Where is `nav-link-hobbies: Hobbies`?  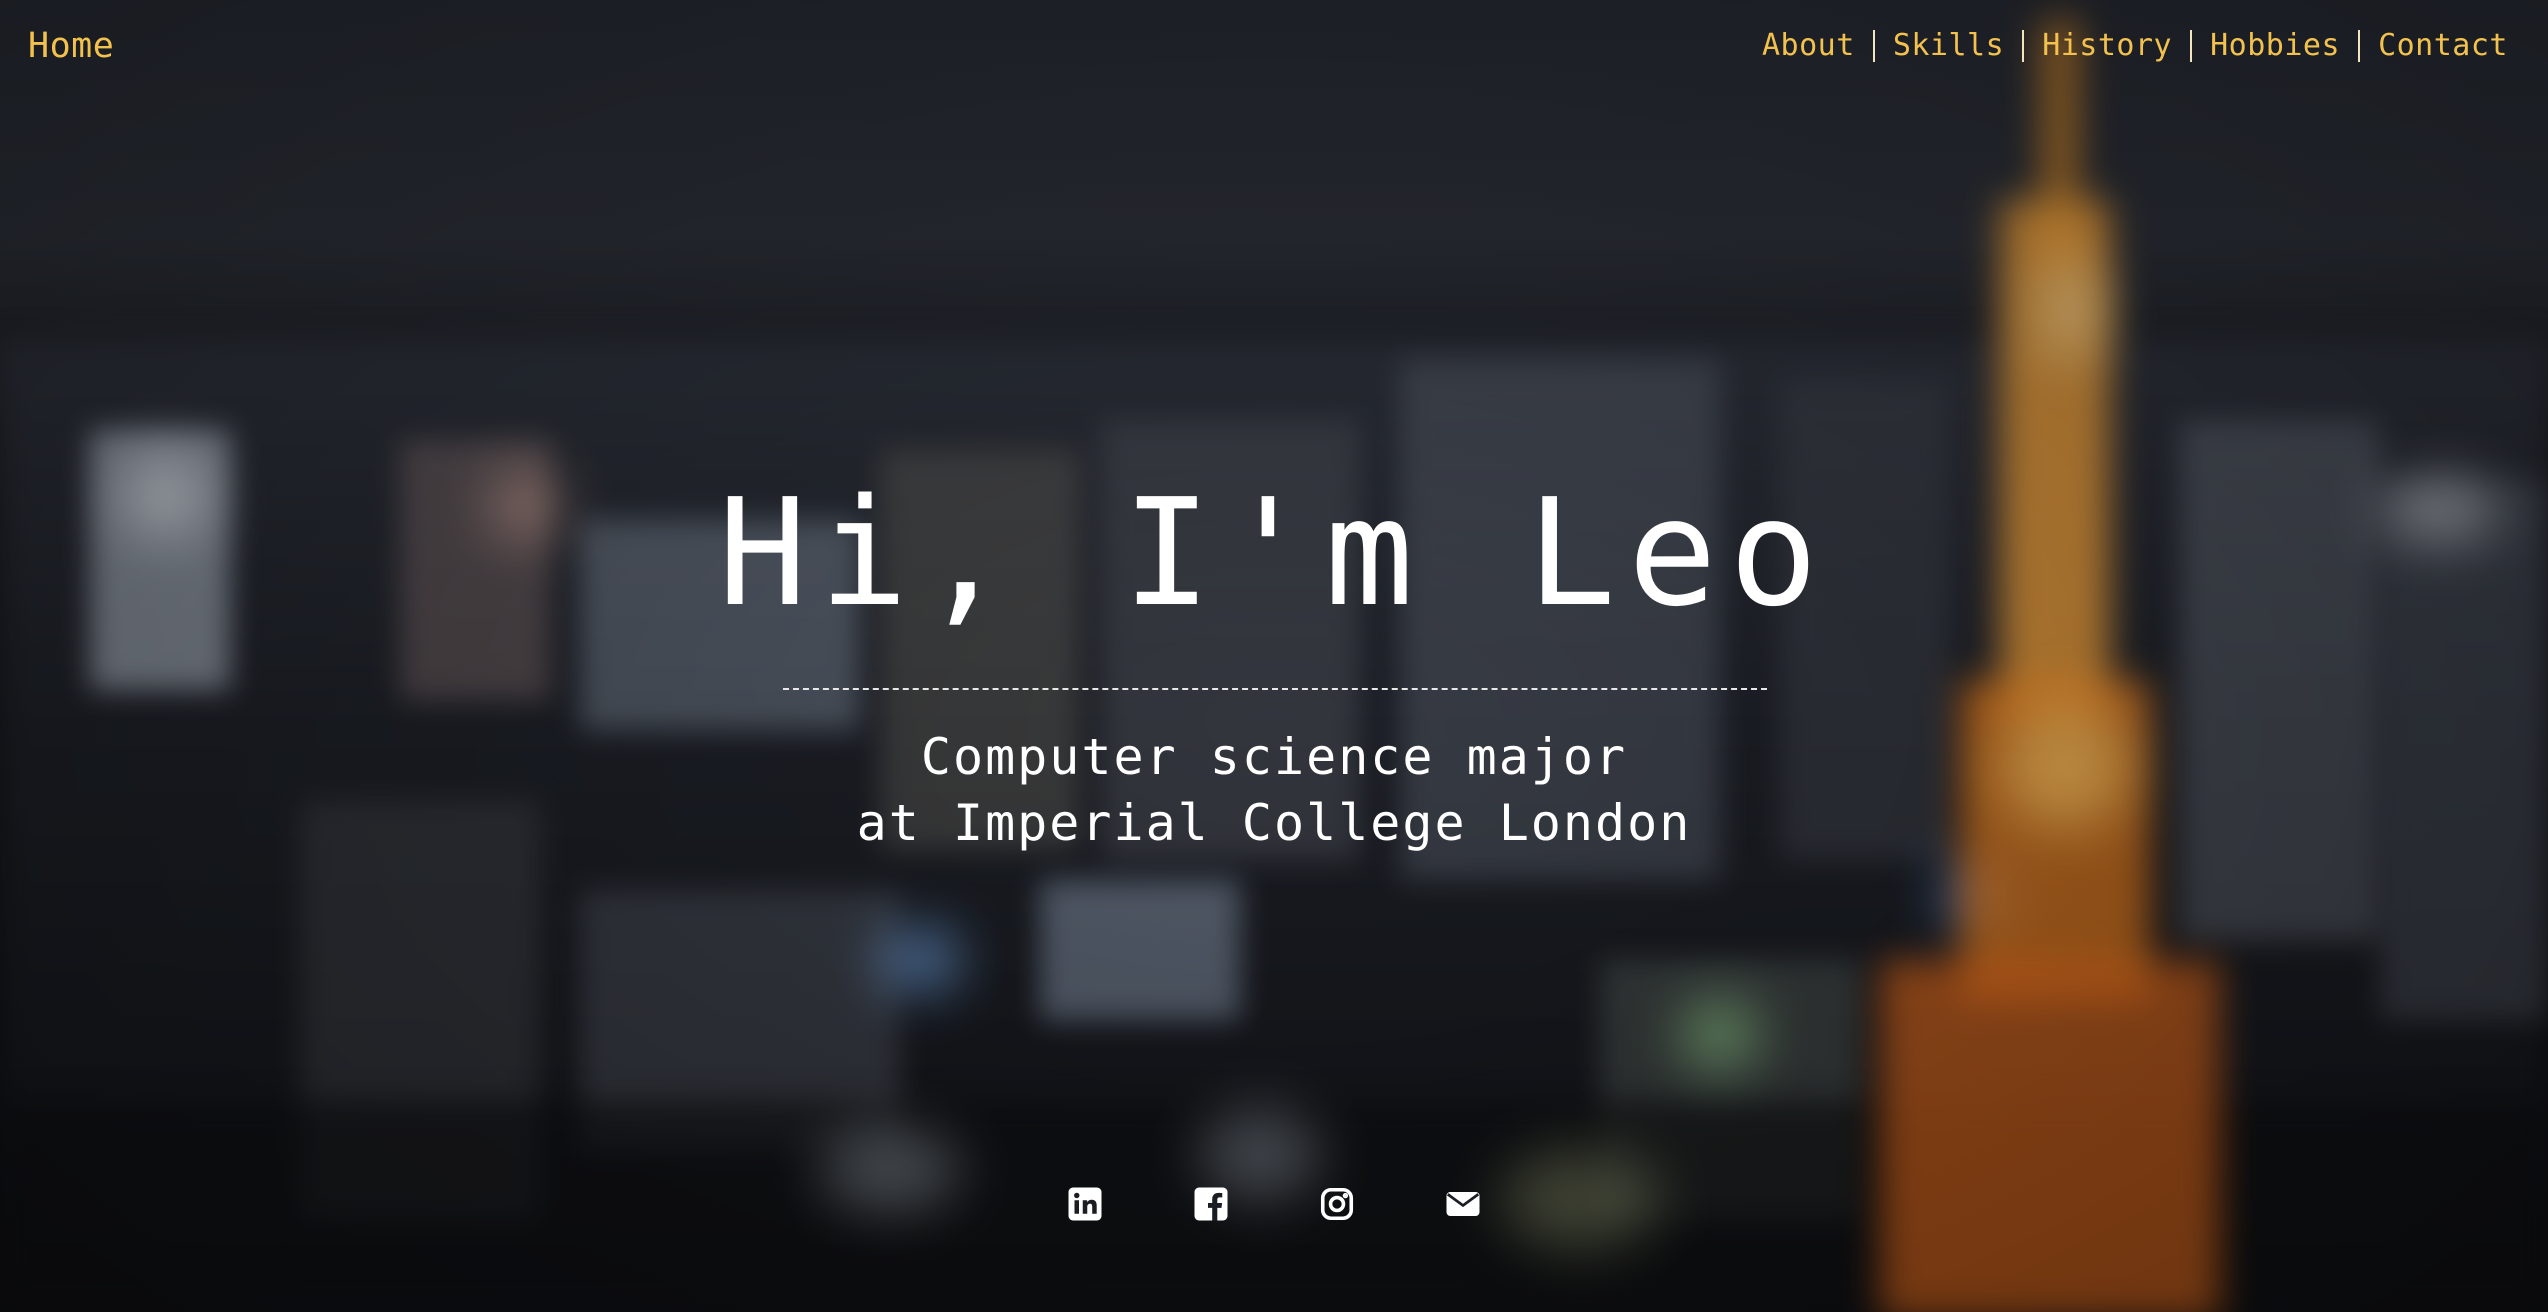
nav-link-hobbies: Hobbies is located at coordinates (2274, 46).